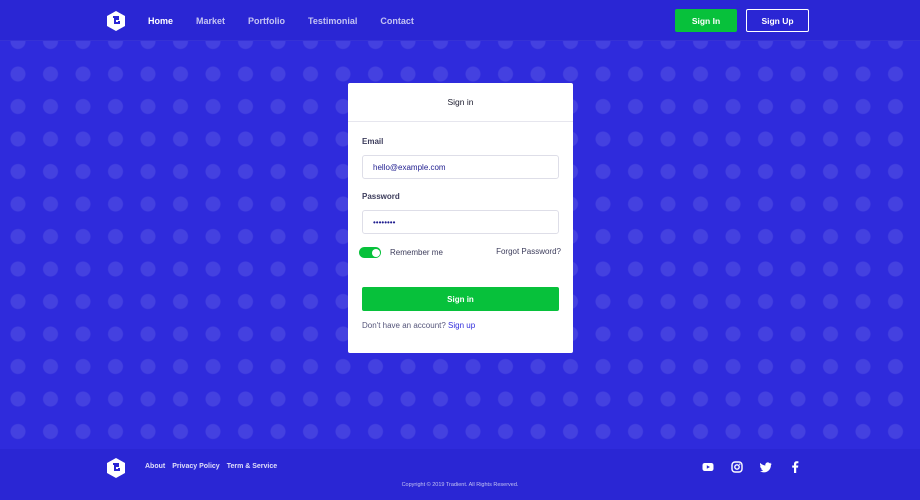  I want to click on signup-prompt: Don't have an account? Sign up, so click(418, 325).